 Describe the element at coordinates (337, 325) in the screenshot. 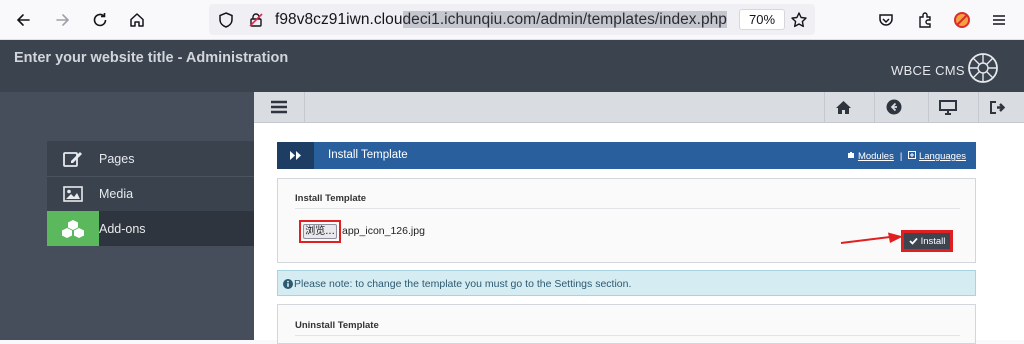

I see `uninstall-section-title: Uninstall Template` at that location.